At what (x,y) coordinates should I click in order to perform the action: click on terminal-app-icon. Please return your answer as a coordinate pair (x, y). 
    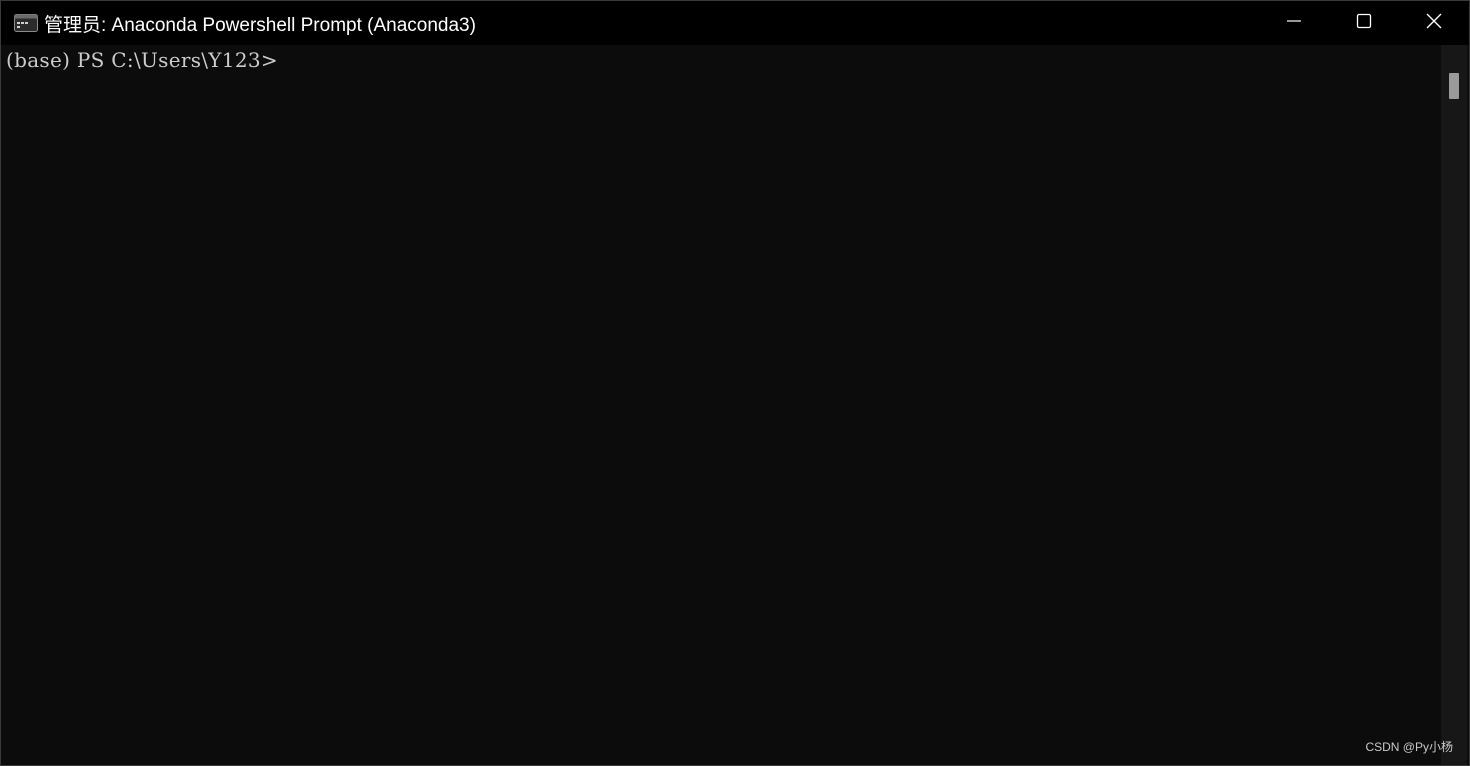
    Looking at the image, I should click on (26, 23).